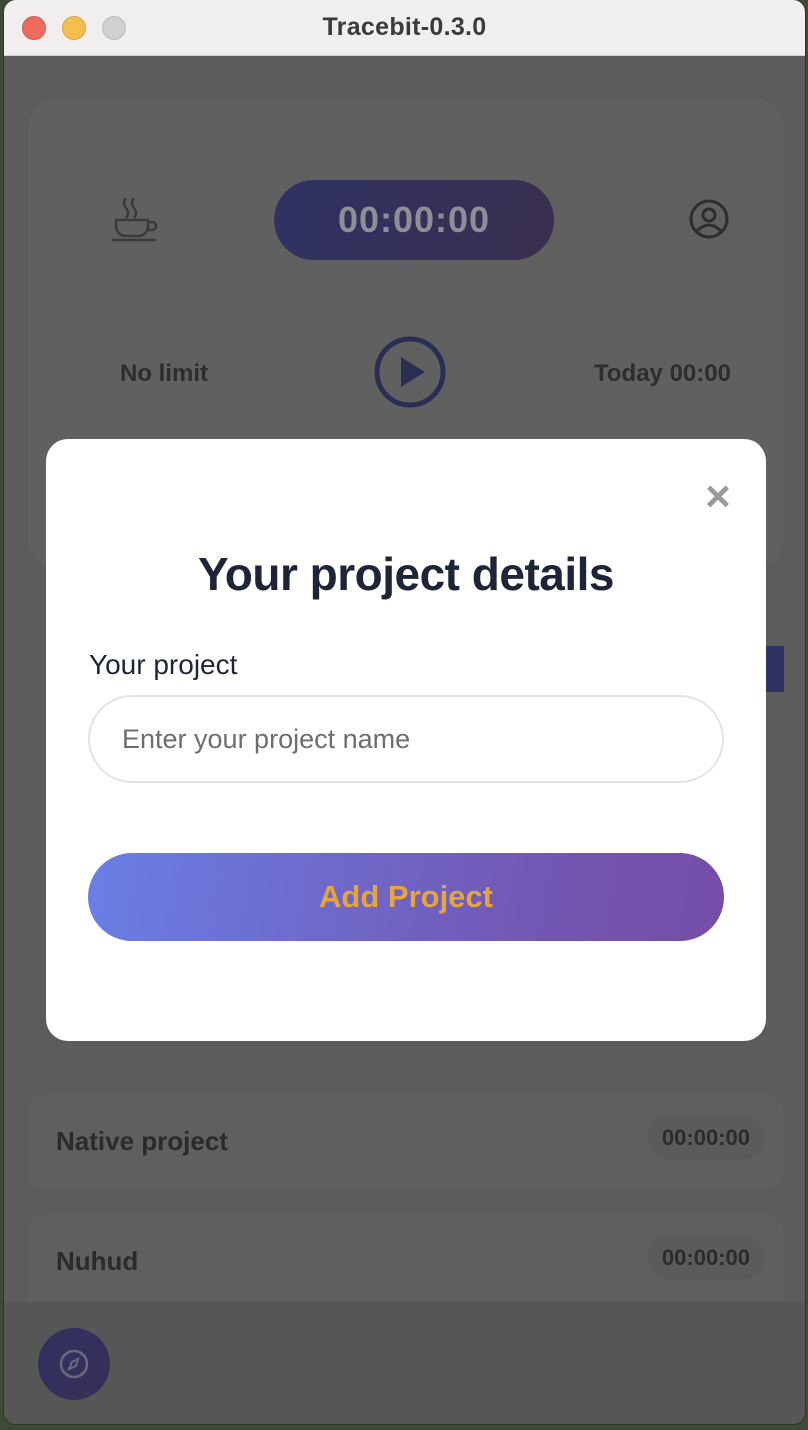 This screenshot has height=1430, width=808. I want to click on timer-display: 00:00:00, so click(414, 220).